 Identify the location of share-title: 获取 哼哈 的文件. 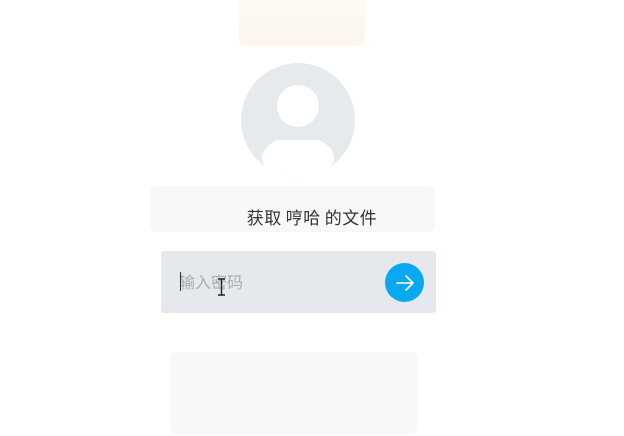
(312, 216).